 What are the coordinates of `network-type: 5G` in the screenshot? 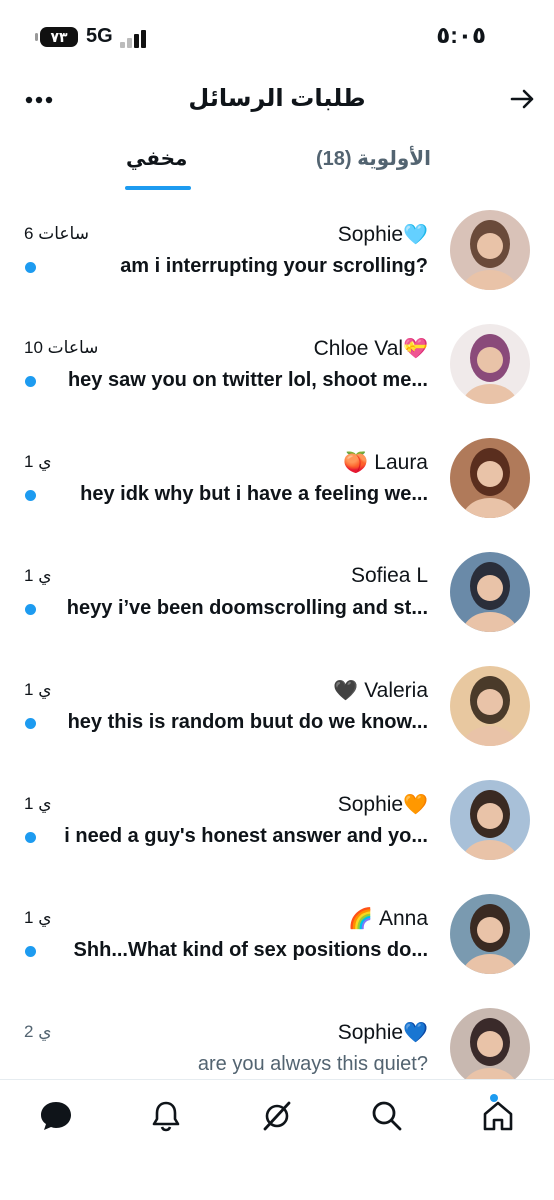 It's located at (99, 36).